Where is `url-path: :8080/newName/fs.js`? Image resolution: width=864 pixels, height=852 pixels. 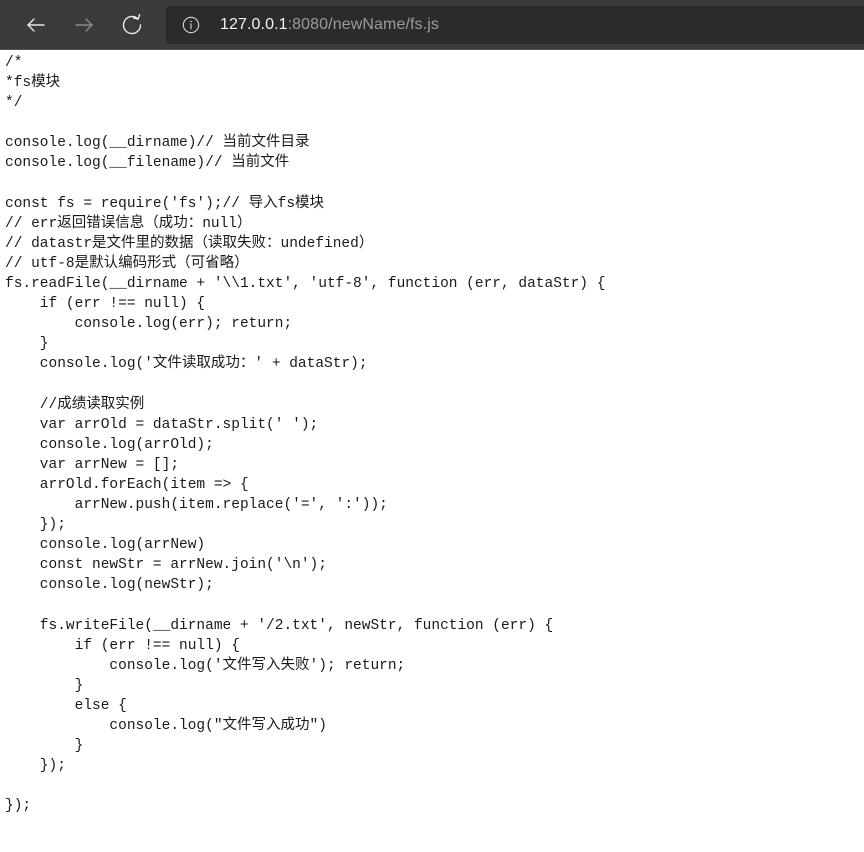
url-path: :8080/newName/fs.js is located at coordinates (363, 24).